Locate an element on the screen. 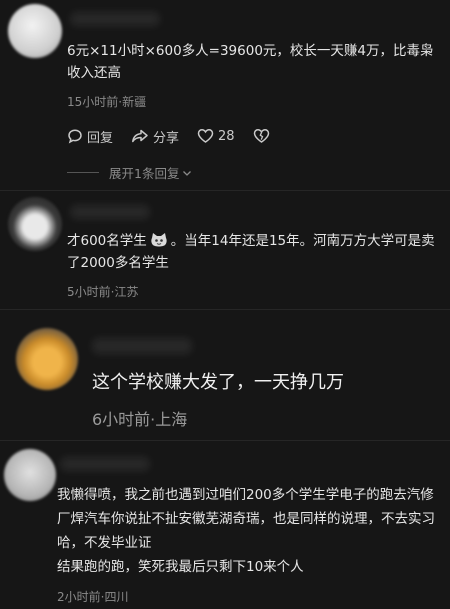  comment-bubble-icon is located at coordinates (75, 136).